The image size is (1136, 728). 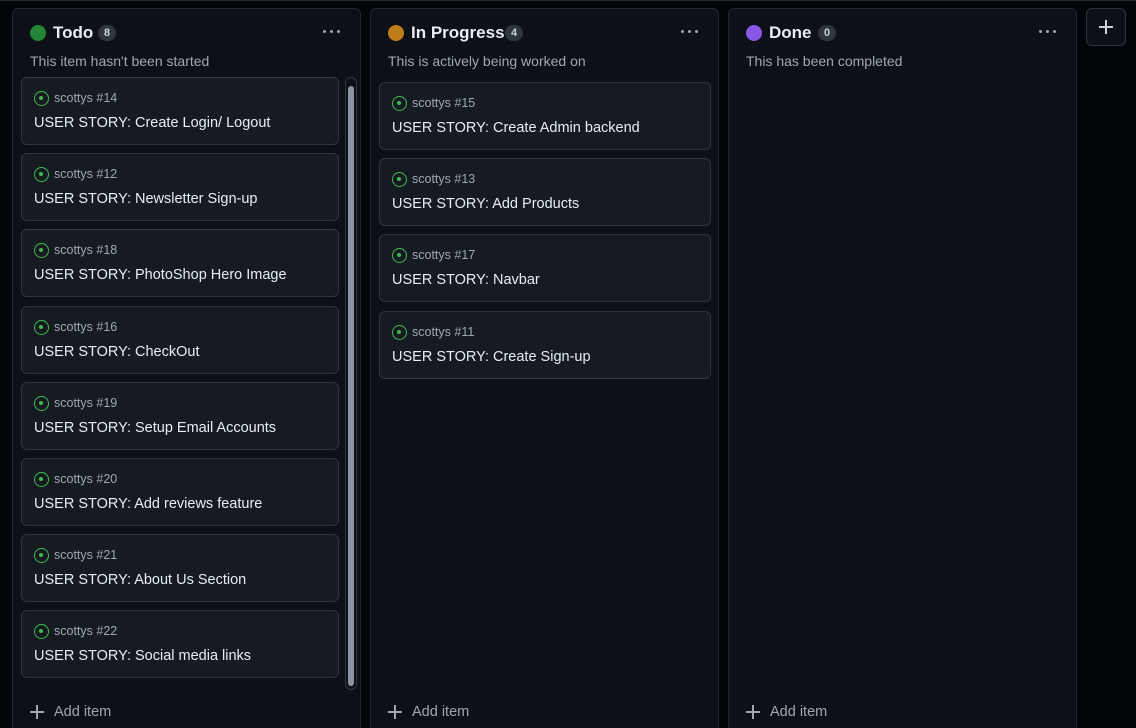 I want to click on top-divider, so click(x=568, y=0).